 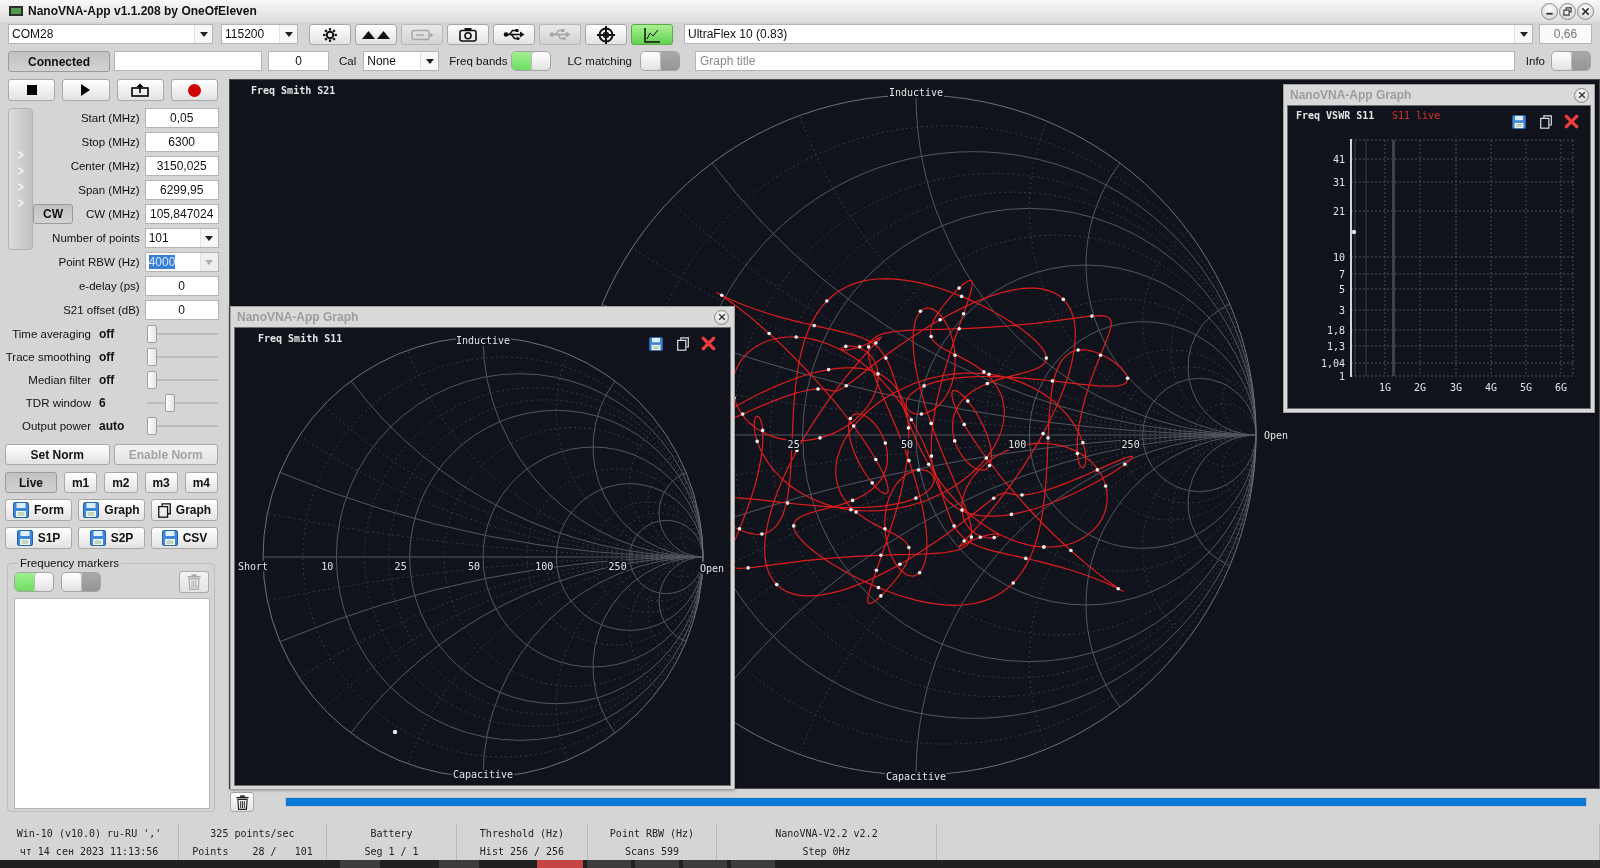 I want to click on calibration-kit-dropdown: UltraFlex 10 (0.83), so click(x=1108, y=34).